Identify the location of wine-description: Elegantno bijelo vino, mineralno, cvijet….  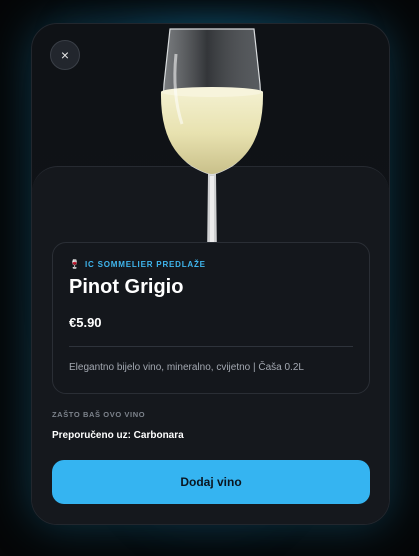
(186, 367).